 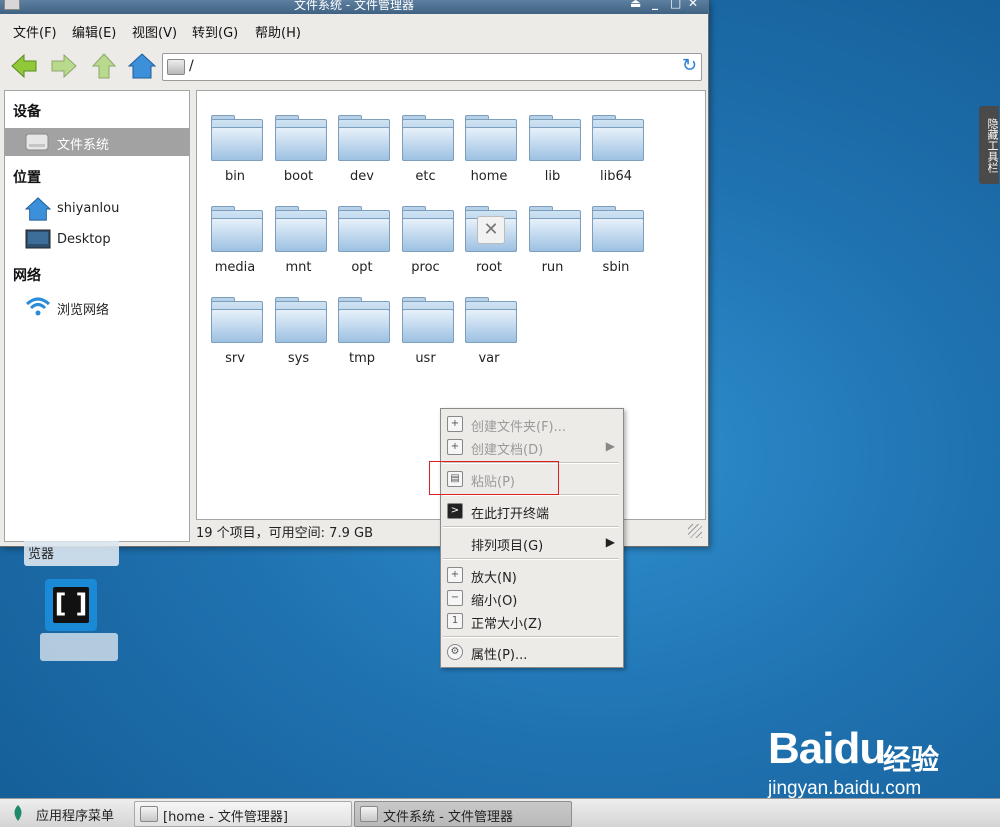 What do you see at coordinates (426, 325) in the screenshot?
I see `folder-usr: usr` at bounding box center [426, 325].